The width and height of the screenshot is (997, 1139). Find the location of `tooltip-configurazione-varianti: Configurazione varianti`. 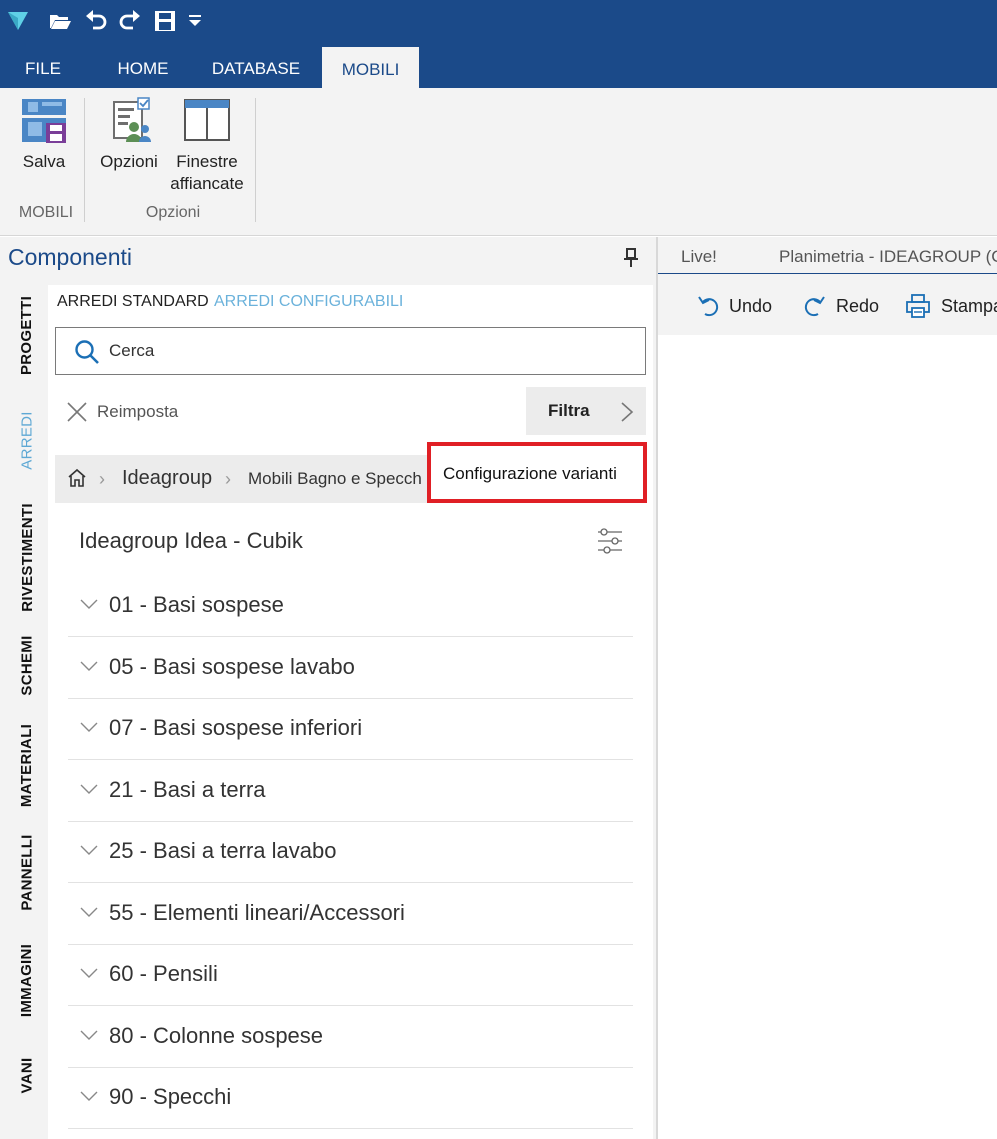

tooltip-configurazione-varianti: Configurazione varianti is located at coordinates (537, 472).